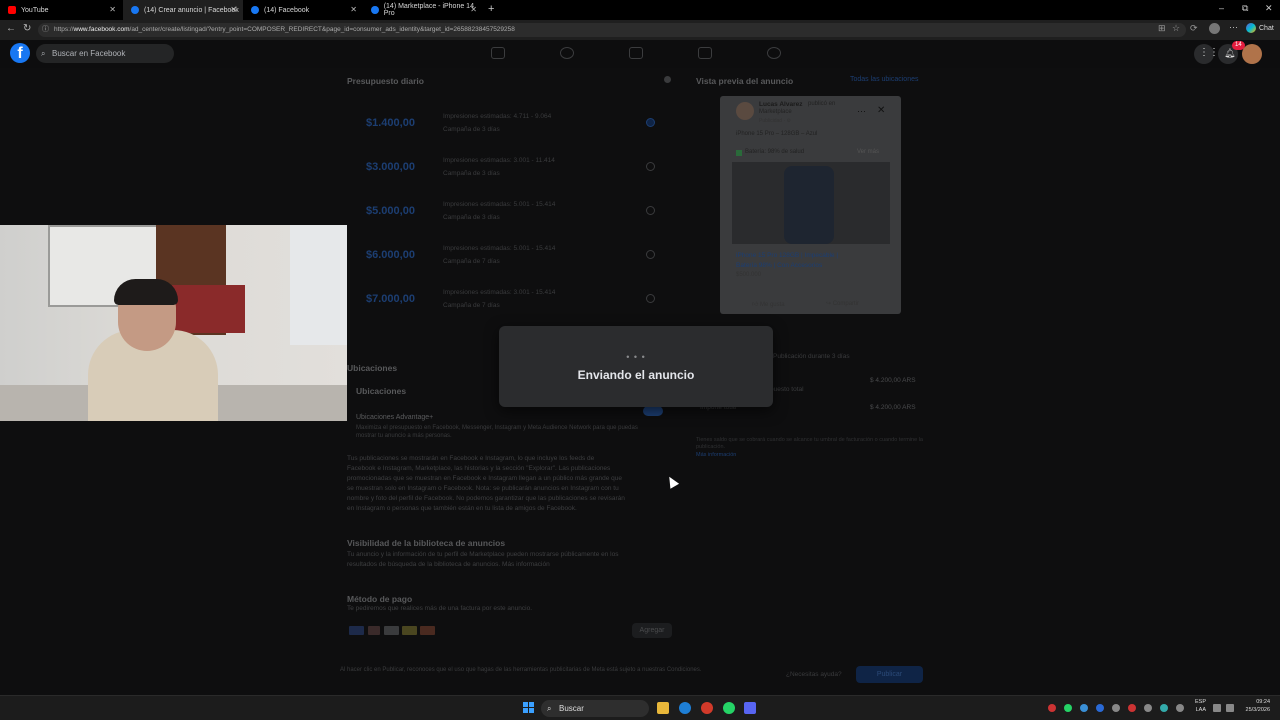 This screenshot has height=720, width=1280. What do you see at coordinates (861, 111) in the screenshot?
I see `more-options-icon: ⋯` at bounding box center [861, 111].